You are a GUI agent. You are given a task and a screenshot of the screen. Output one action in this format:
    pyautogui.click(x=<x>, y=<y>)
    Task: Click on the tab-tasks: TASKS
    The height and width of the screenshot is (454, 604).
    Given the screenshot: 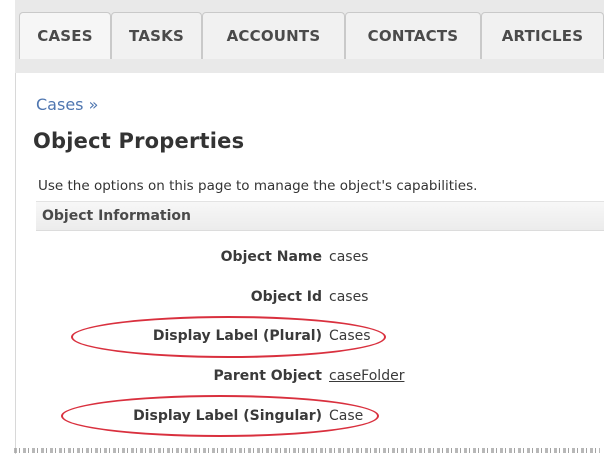 What is the action you would take?
    pyautogui.click(x=156, y=35)
    